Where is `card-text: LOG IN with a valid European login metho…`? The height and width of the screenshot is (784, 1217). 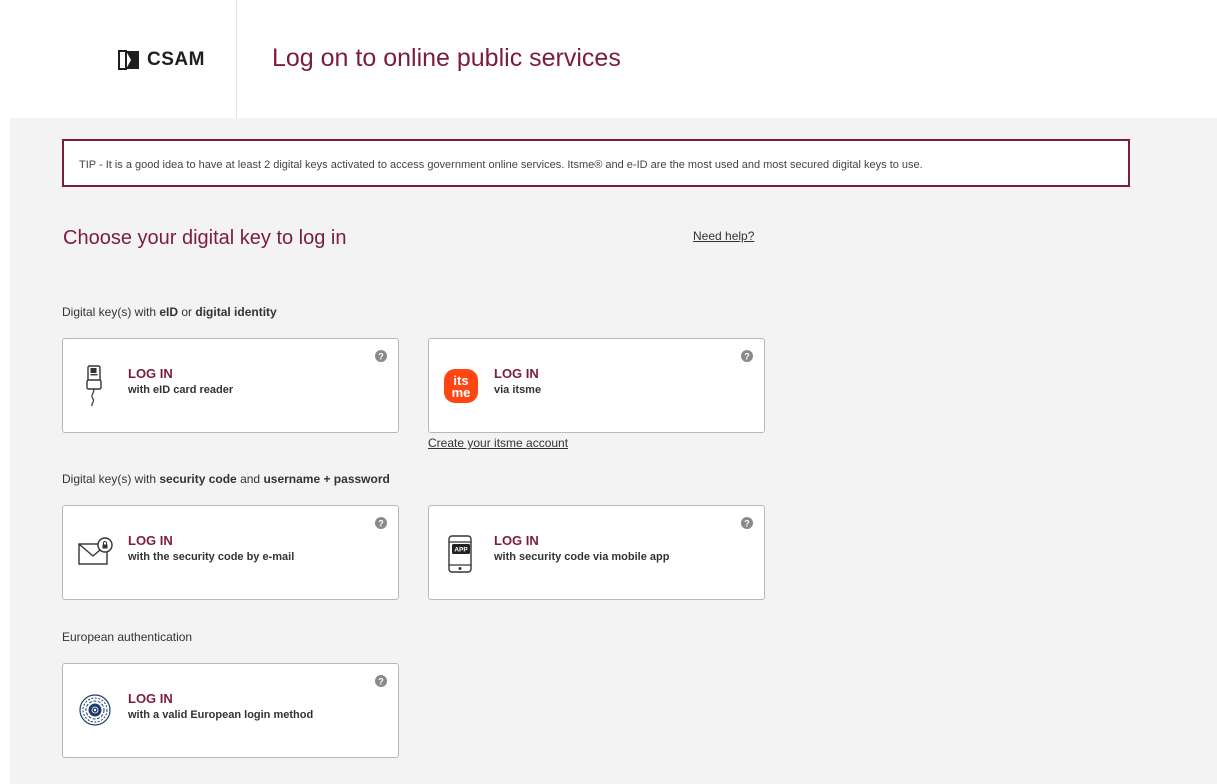 card-text: LOG IN with a valid European login metho… is located at coordinates (220, 706).